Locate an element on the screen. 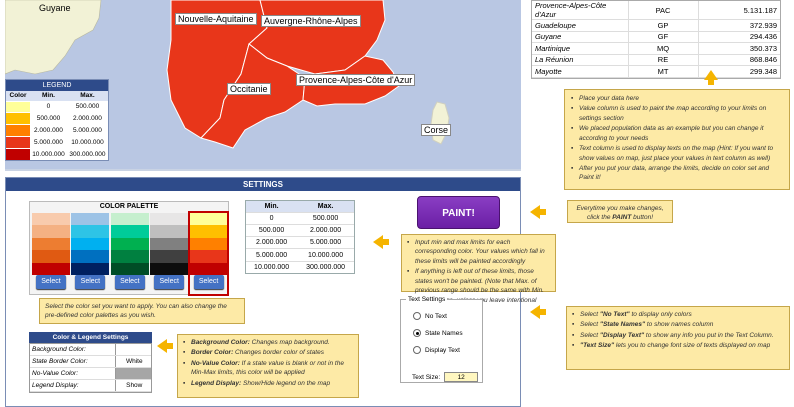  limits-row: 2.000.000 5.000.000 is located at coordinates (300, 242).